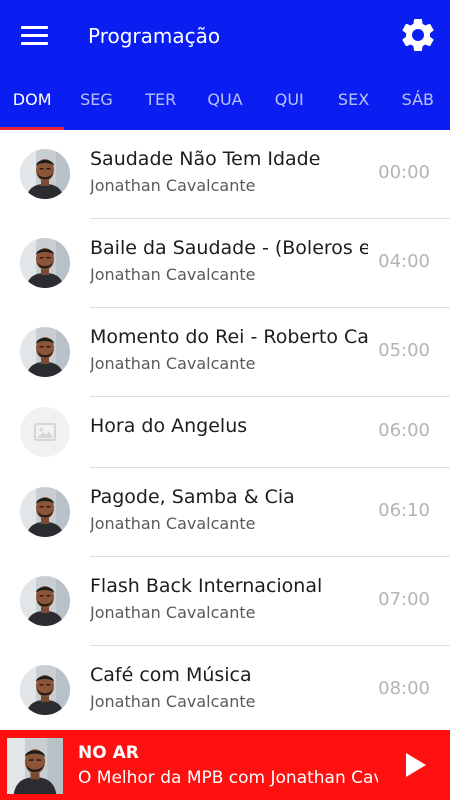 Image resolution: width=450 pixels, height=800 pixels. I want to click on program-time: 00:00, so click(404, 172).